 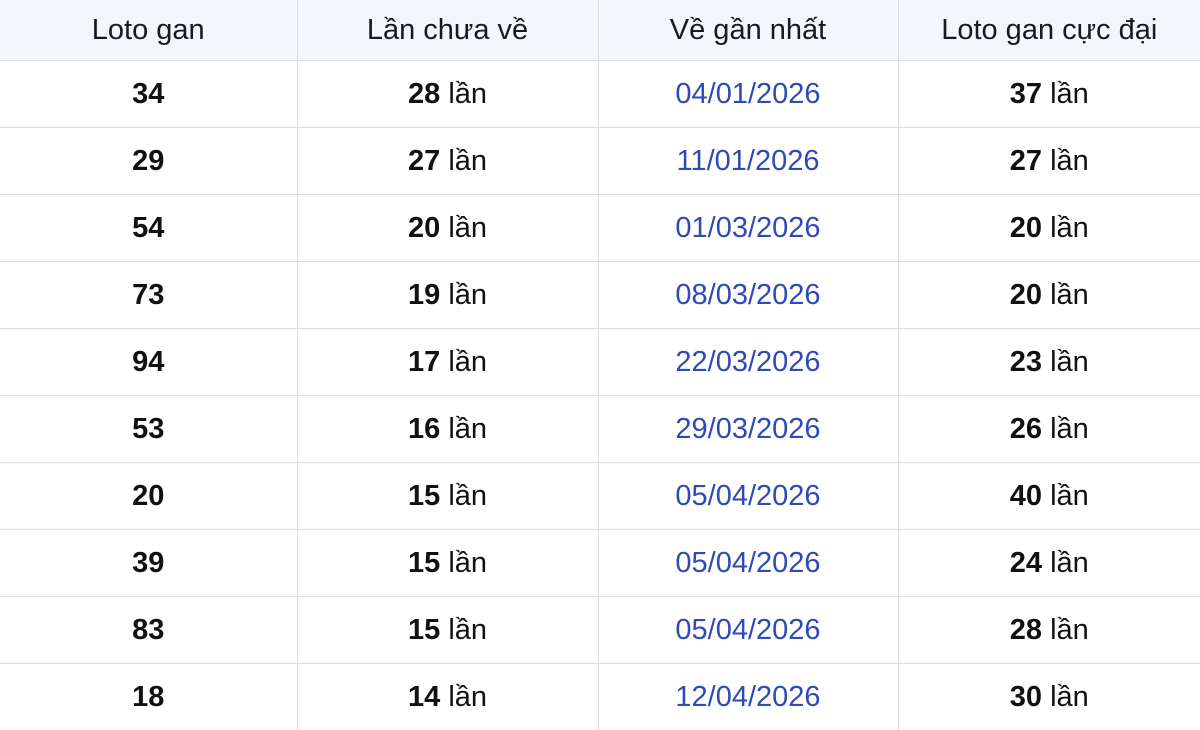 I want to click on table-row: 53 16 lần 29/03/2026 26 lần, so click(x=600, y=429).